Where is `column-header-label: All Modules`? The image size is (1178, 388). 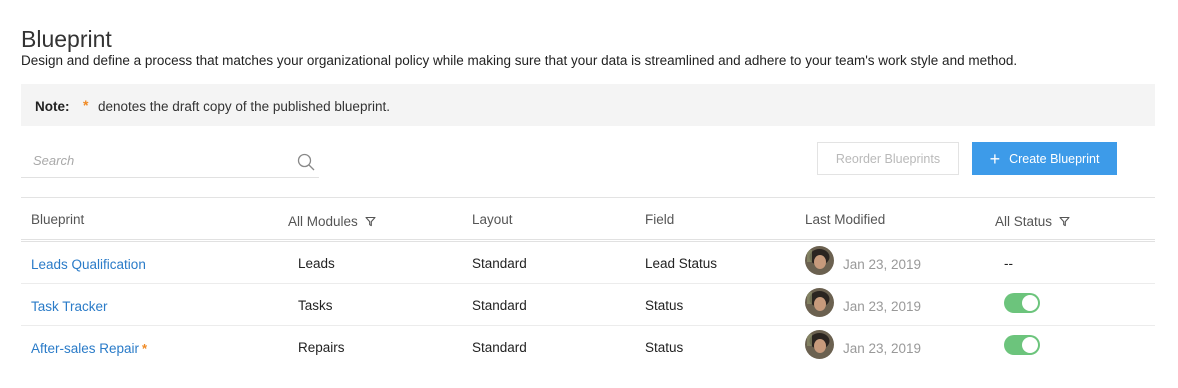 column-header-label: All Modules is located at coordinates (323, 221).